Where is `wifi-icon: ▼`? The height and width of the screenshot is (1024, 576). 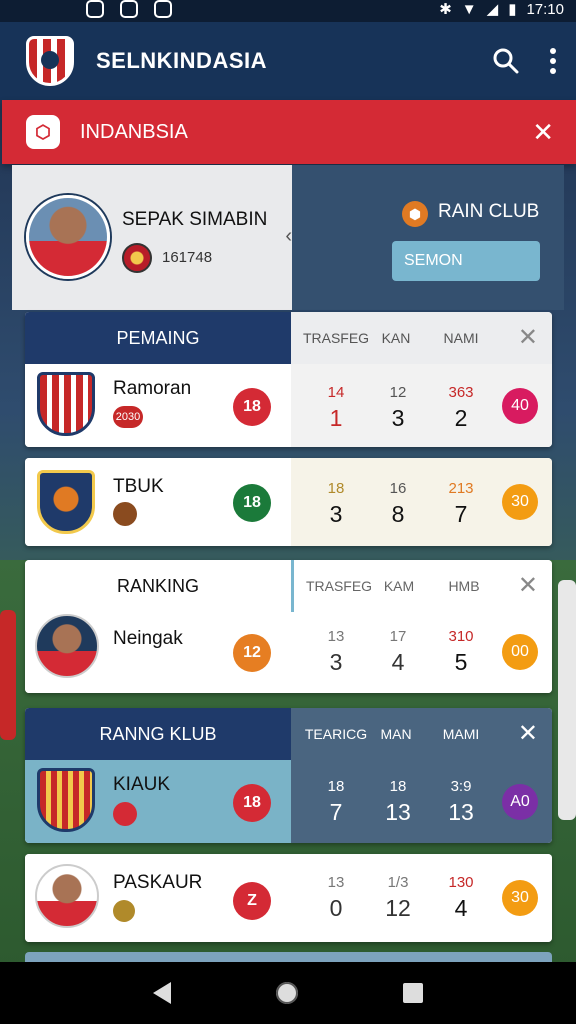
wifi-icon: ▼ is located at coordinates (469, 9).